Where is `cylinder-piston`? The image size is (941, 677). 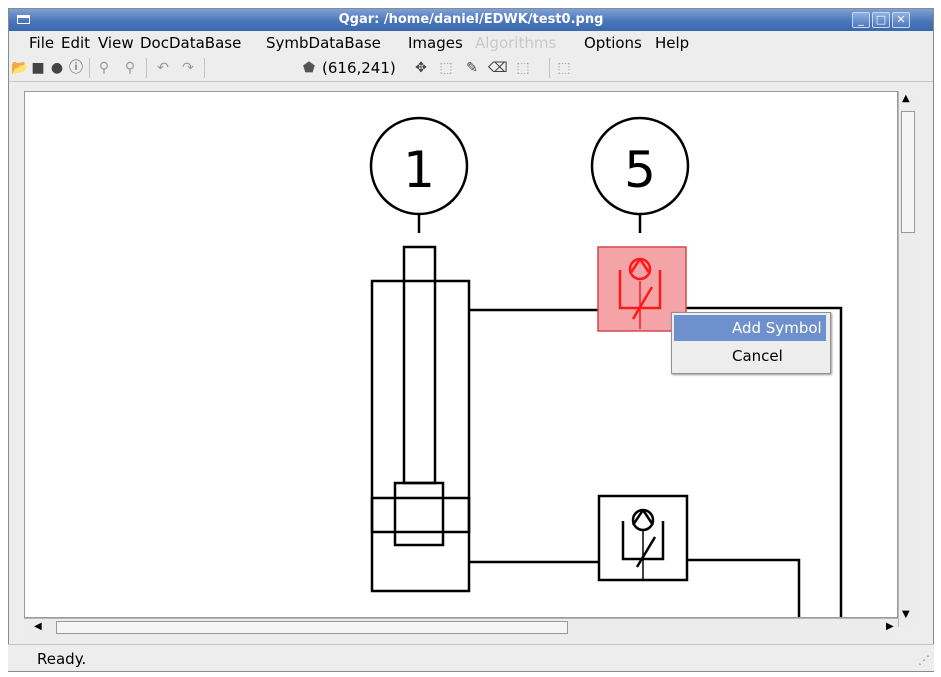
cylinder-piston is located at coordinates (420, 515).